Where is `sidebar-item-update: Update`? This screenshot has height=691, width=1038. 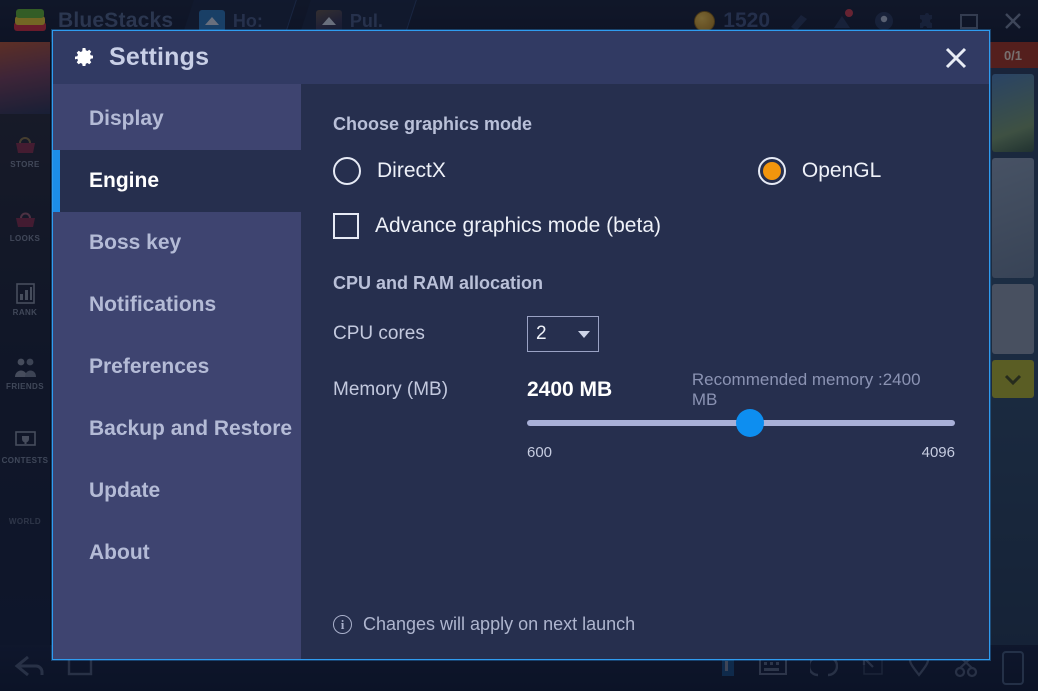
sidebar-item-update: Update is located at coordinates (177, 491).